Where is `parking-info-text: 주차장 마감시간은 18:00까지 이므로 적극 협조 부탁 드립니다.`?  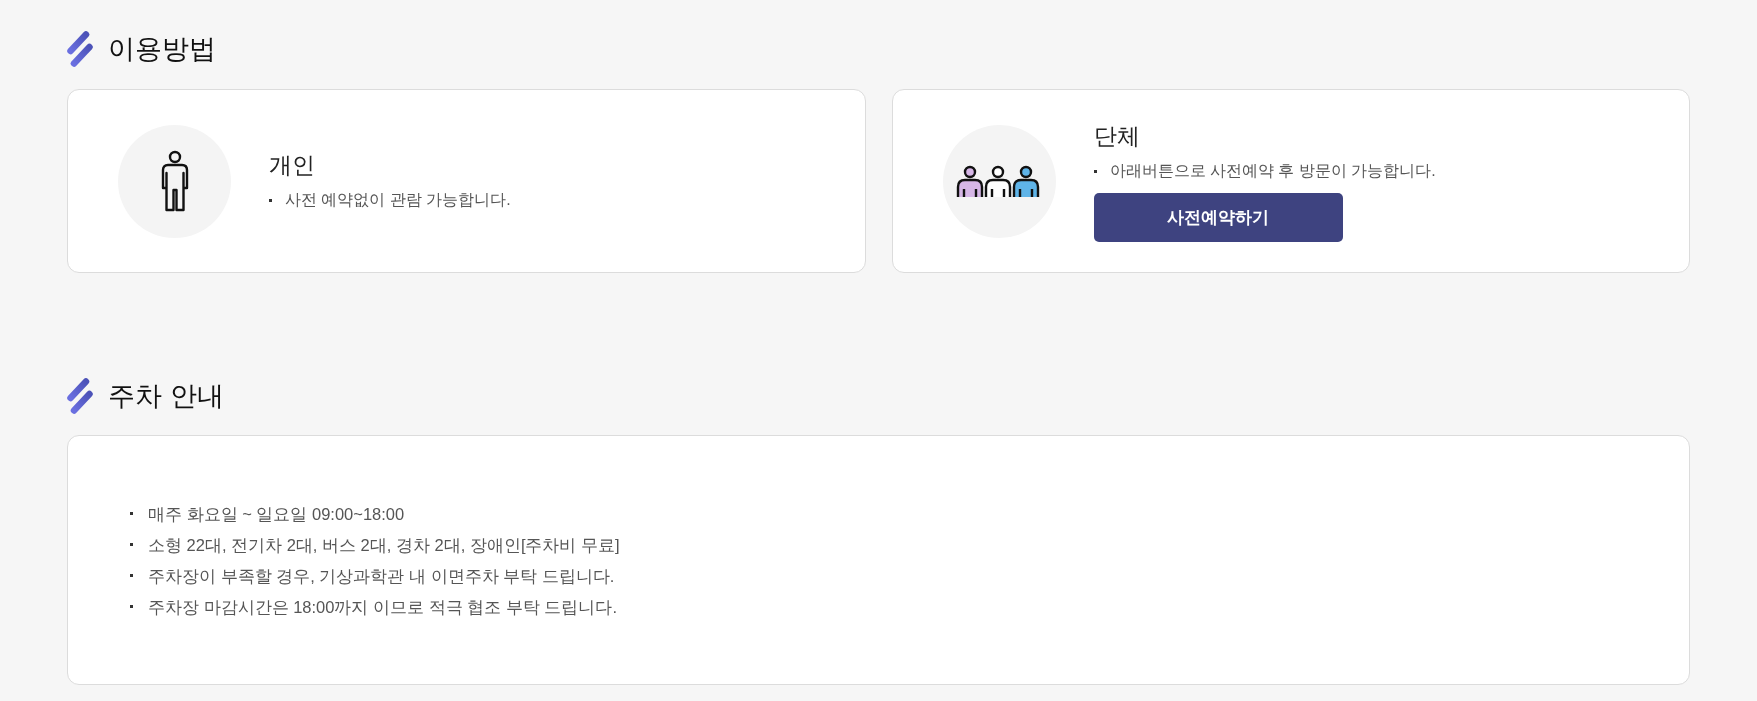 parking-info-text: 주차장 마감시간은 18:00까지 이므로 적극 협조 부탁 드립니다. is located at coordinates (382, 607).